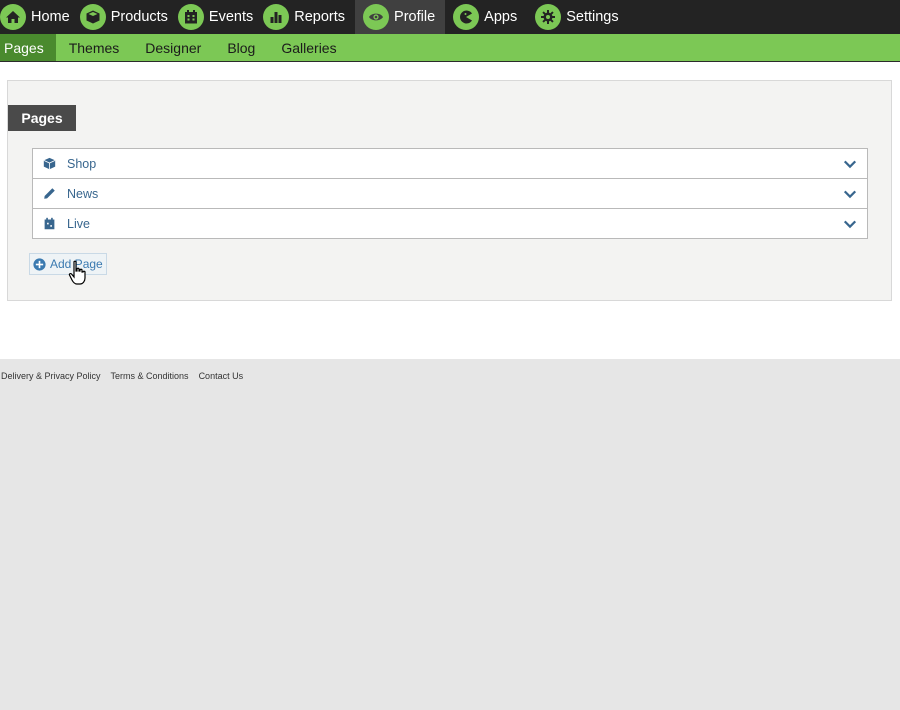  Describe the element at coordinates (150, 376) in the screenshot. I see `footer-link-terms: Terms & Conditions` at that location.